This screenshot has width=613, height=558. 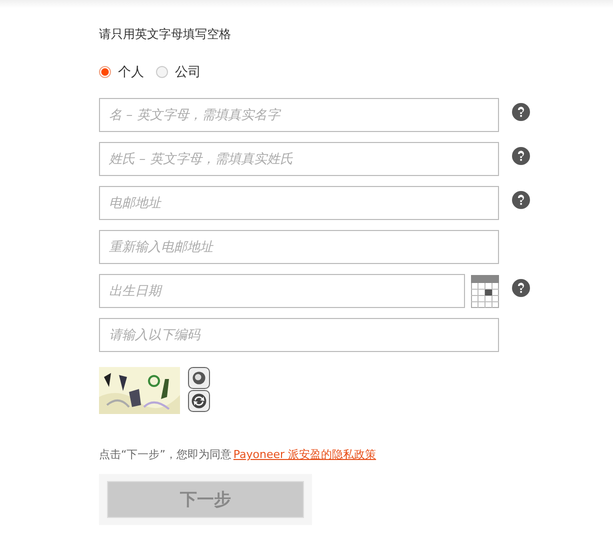 What do you see at coordinates (299, 203) in the screenshot?
I see `input-field: 电邮地址` at bounding box center [299, 203].